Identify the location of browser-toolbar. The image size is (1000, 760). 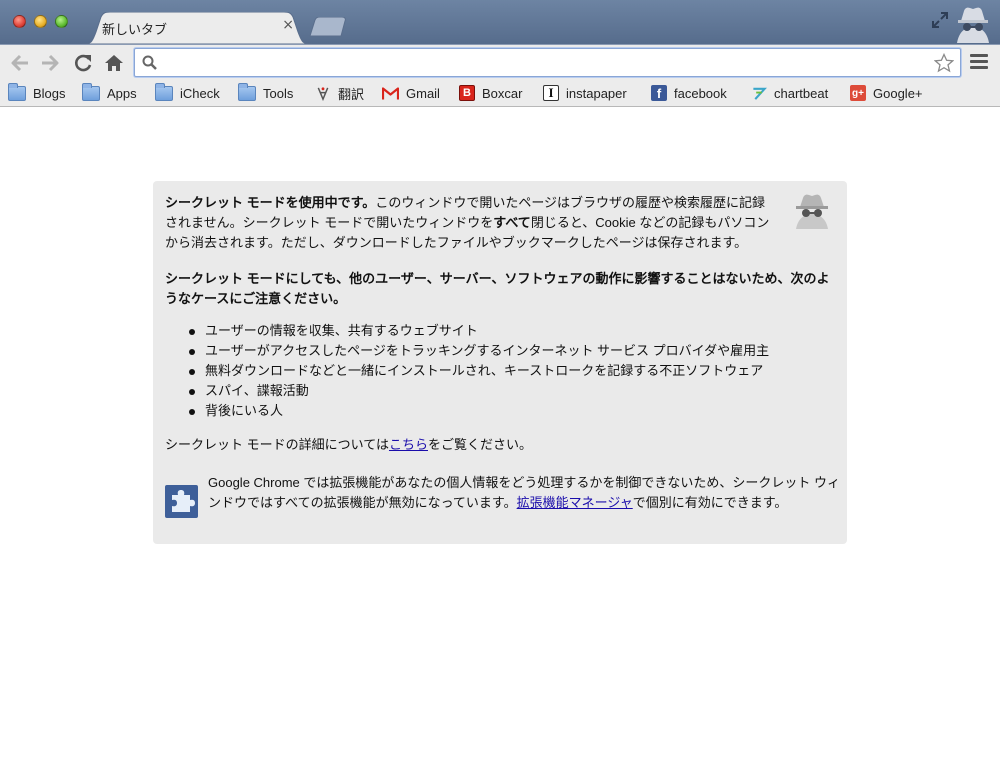
(500, 62).